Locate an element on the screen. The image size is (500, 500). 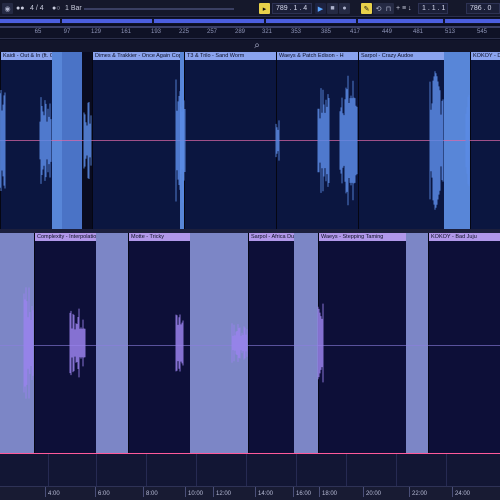
bar-tick: 449 is located at coordinates (387, 32).